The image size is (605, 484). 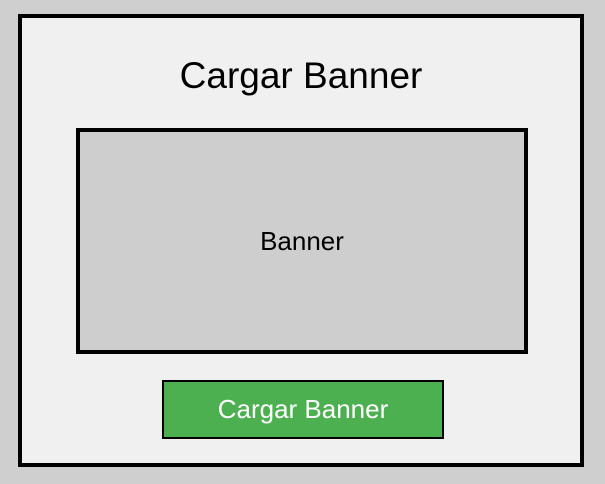 I want to click on banner-placeholder-label: Banner, so click(x=302, y=241).